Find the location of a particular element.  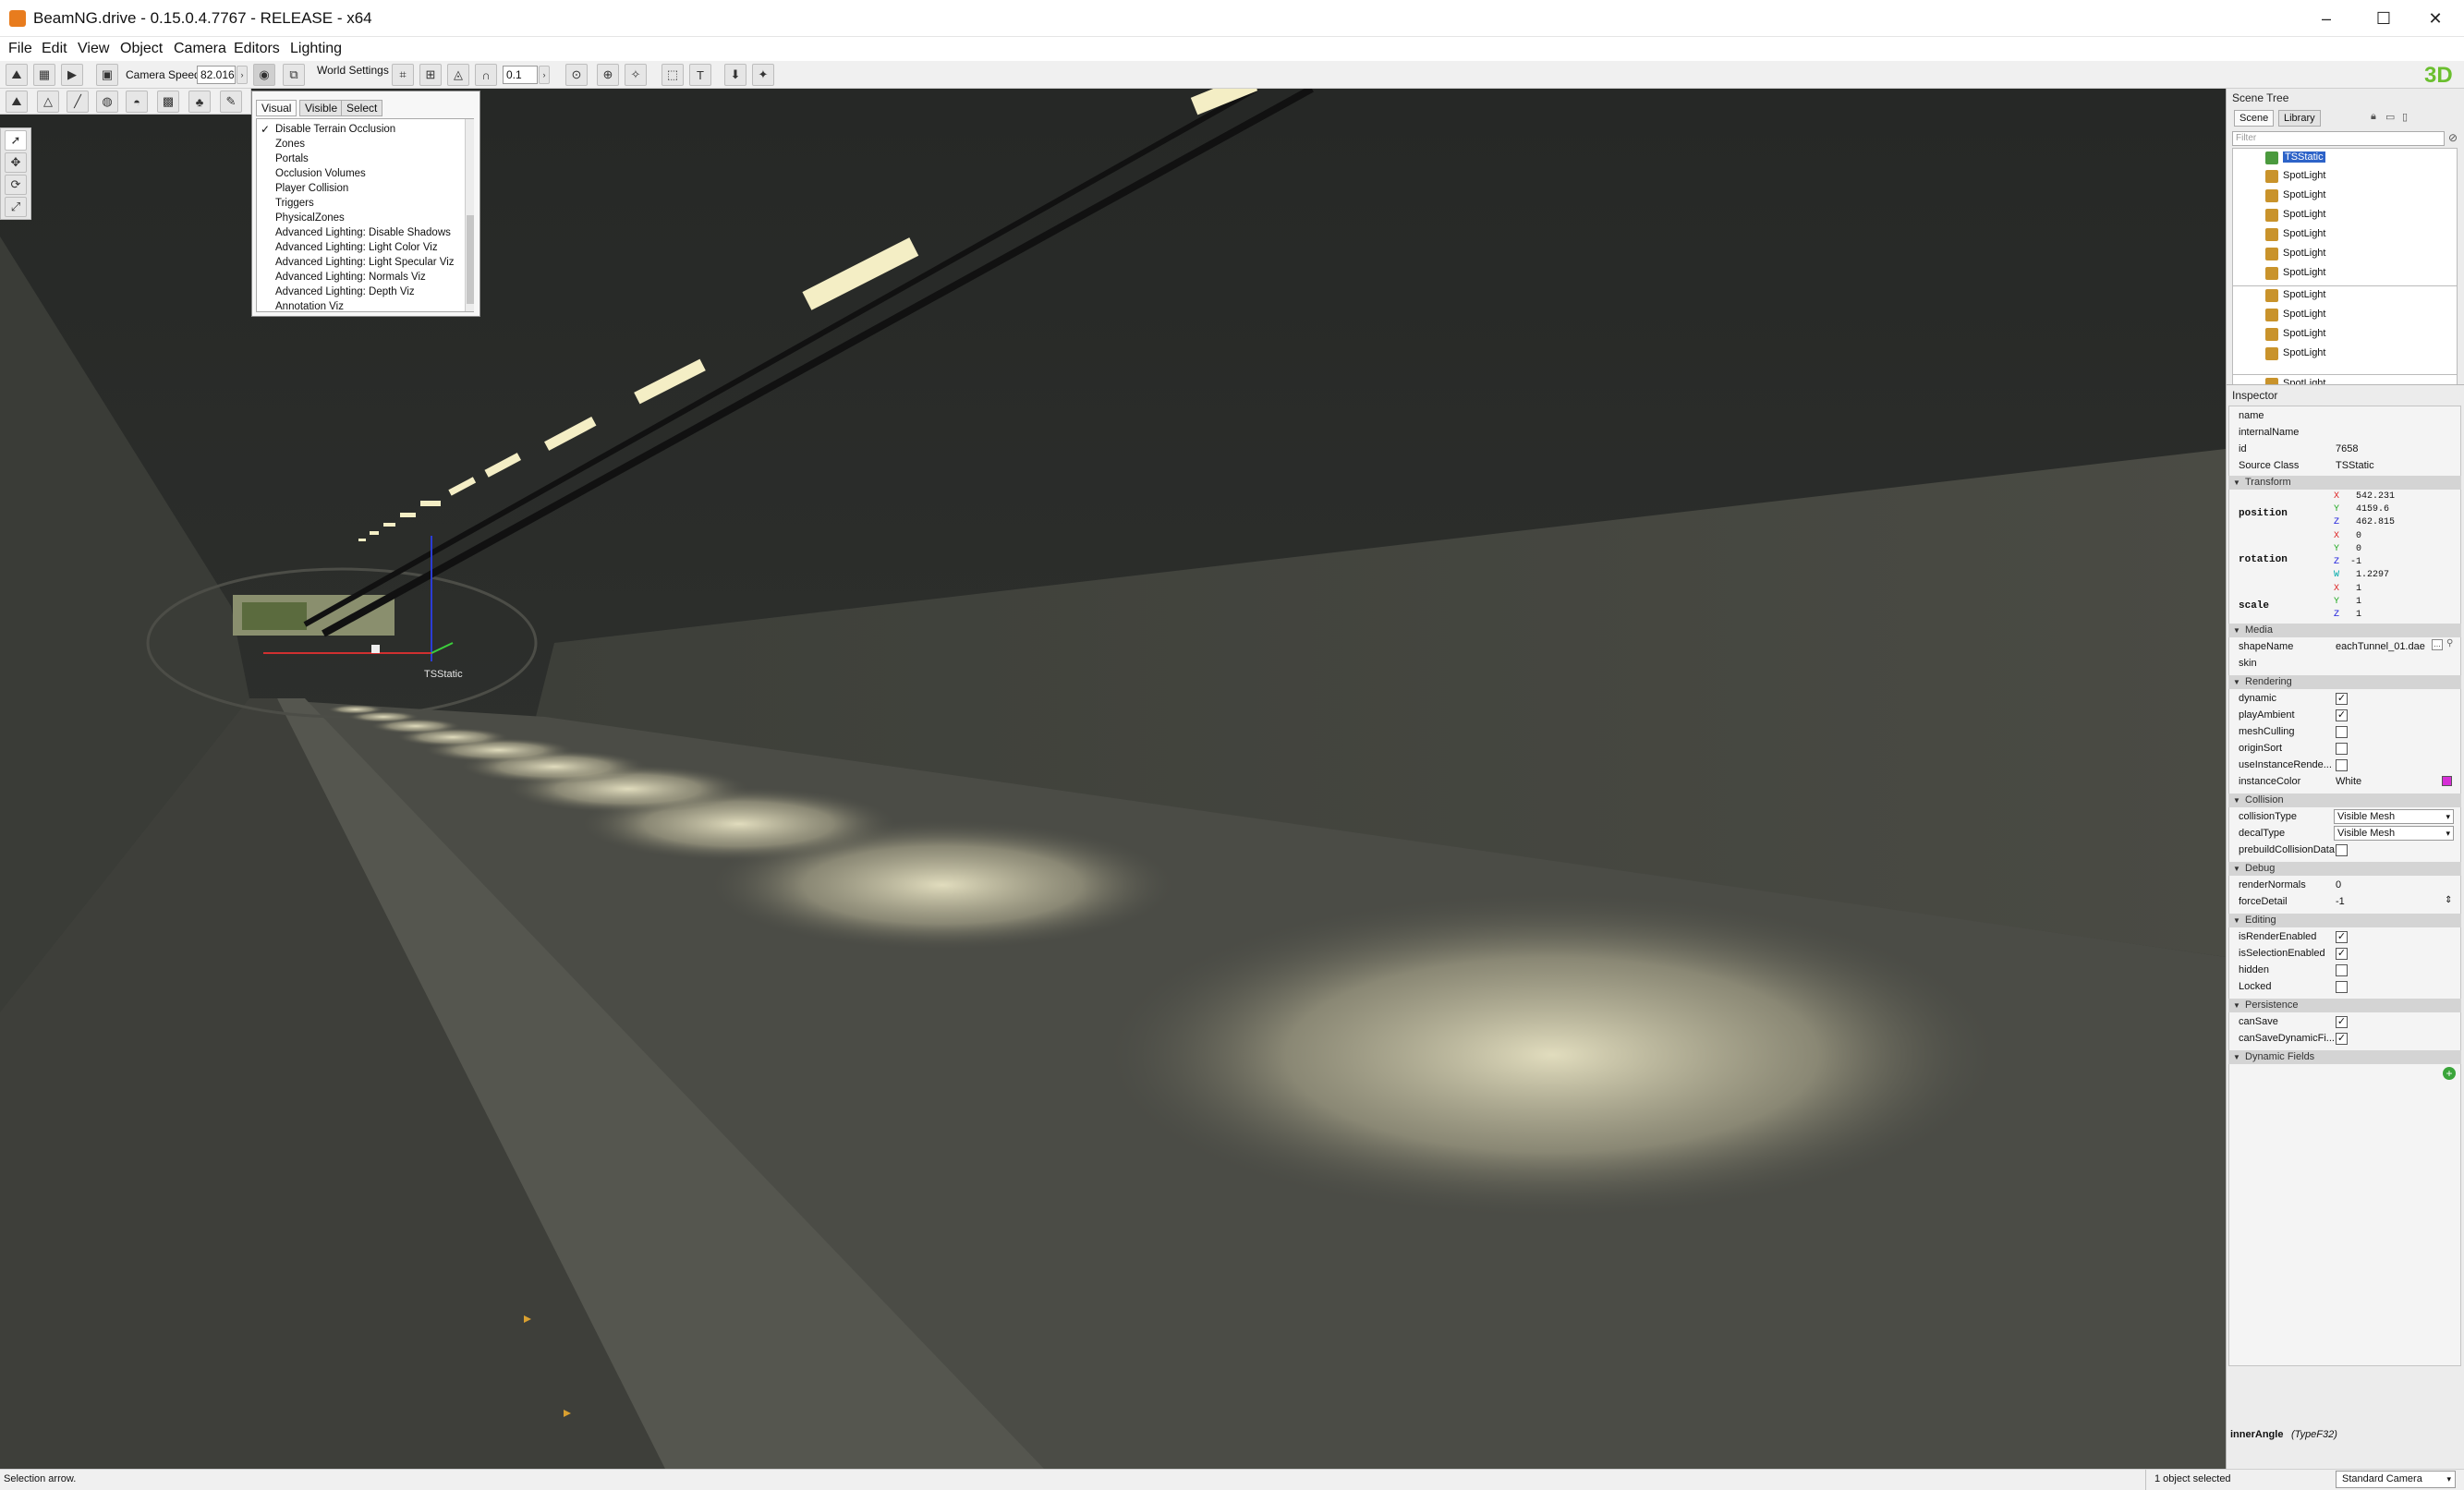

scale-tool-icon: ⤢ is located at coordinates (16, 207).